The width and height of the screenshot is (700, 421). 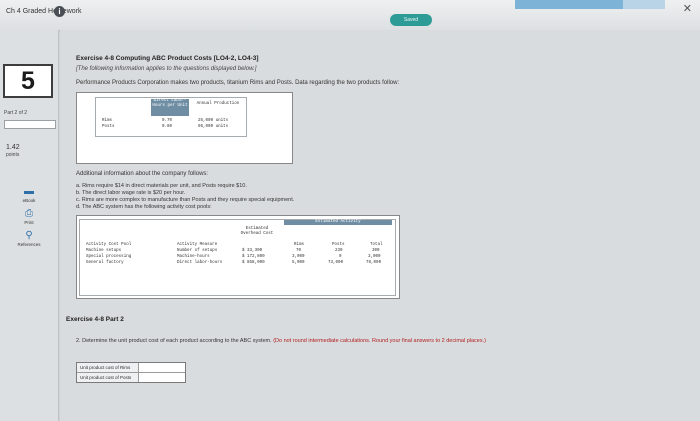 I want to click on answer-row-rims: Unit product cost of Rims, so click(x=131, y=368).